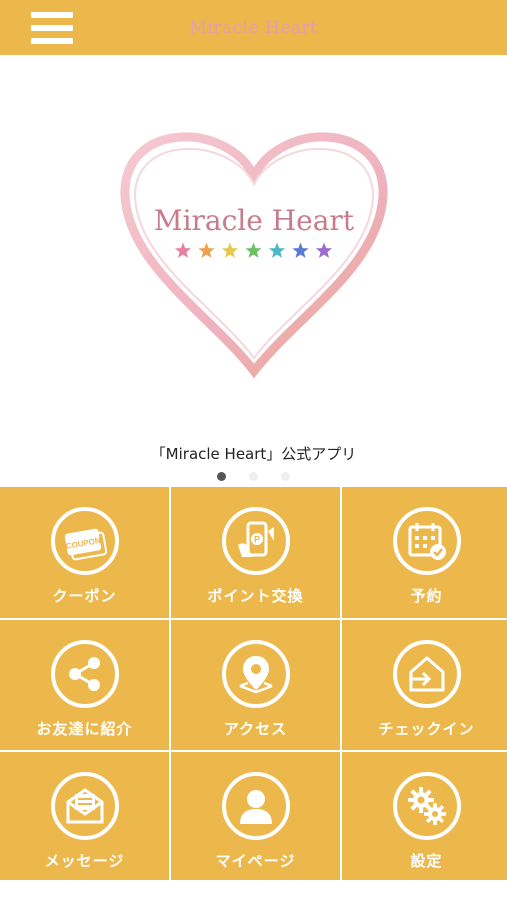 This screenshot has width=507, height=900. What do you see at coordinates (426, 596) in the screenshot?
I see `menu-tile-label: 予約` at bounding box center [426, 596].